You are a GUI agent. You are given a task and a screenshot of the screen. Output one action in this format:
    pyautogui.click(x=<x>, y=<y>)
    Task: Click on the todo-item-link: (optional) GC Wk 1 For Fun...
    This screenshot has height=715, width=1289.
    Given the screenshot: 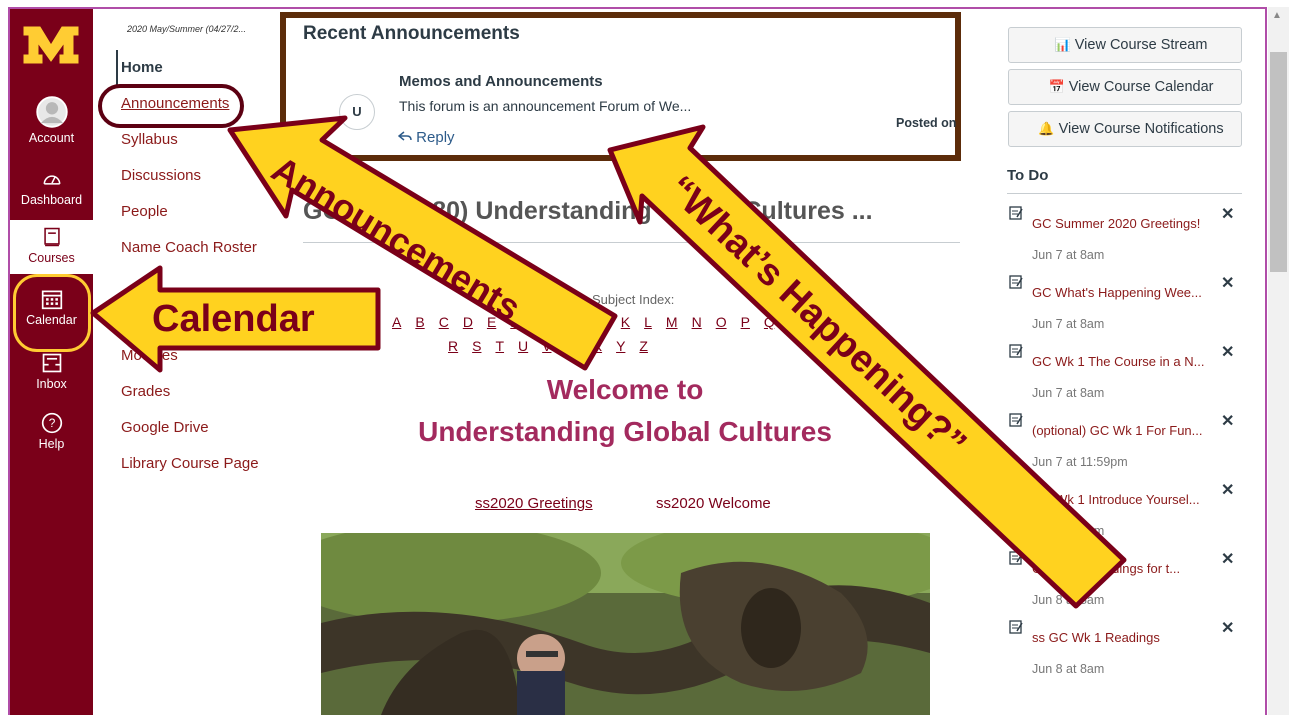 What is the action you would take?
    pyautogui.click(x=1117, y=430)
    